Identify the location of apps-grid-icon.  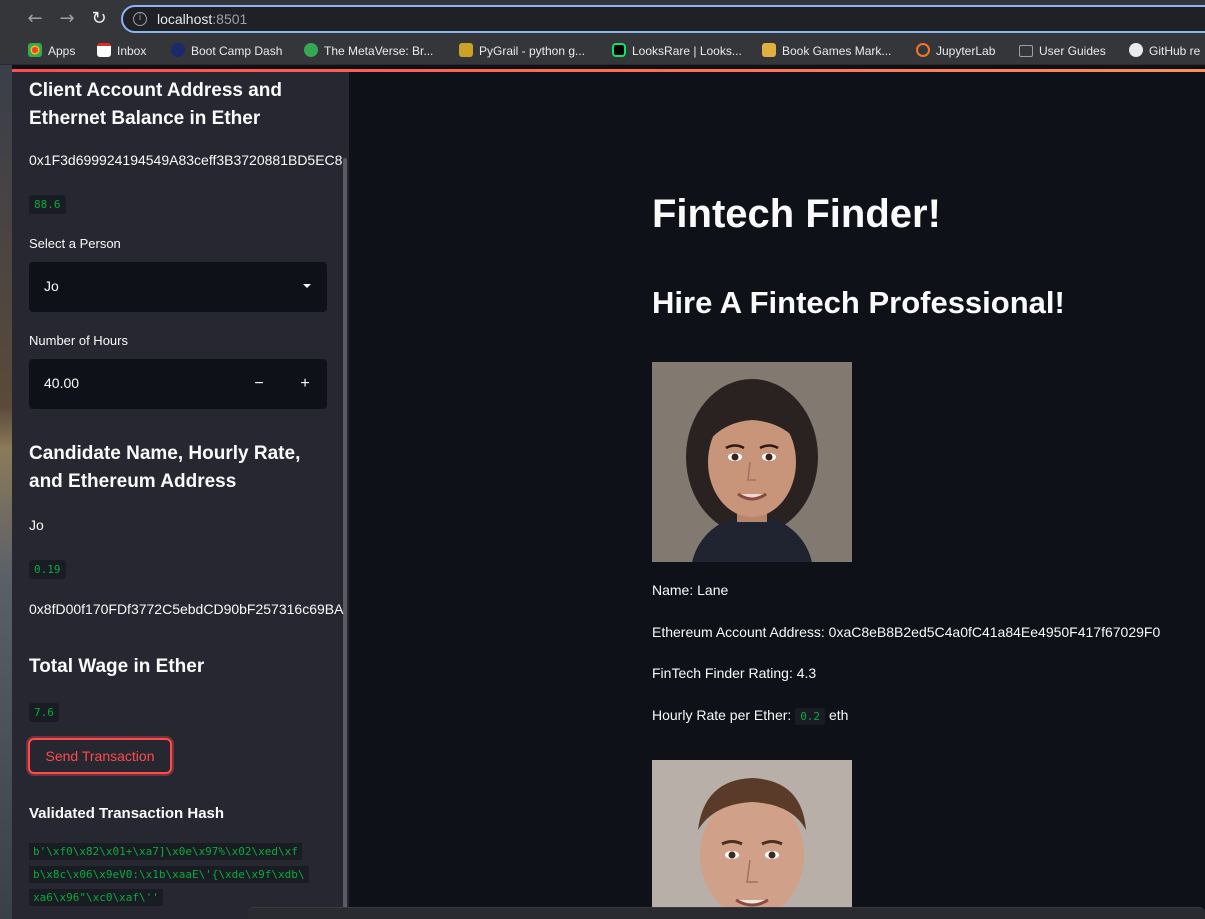
(35, 50).